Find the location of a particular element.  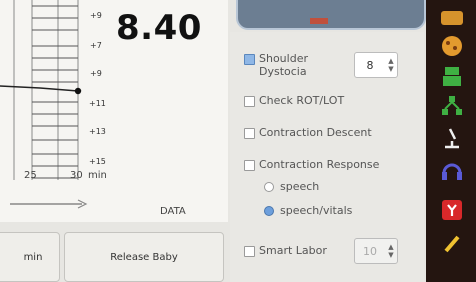

response-mode-speech: speech is located at coordinates (291, 186).